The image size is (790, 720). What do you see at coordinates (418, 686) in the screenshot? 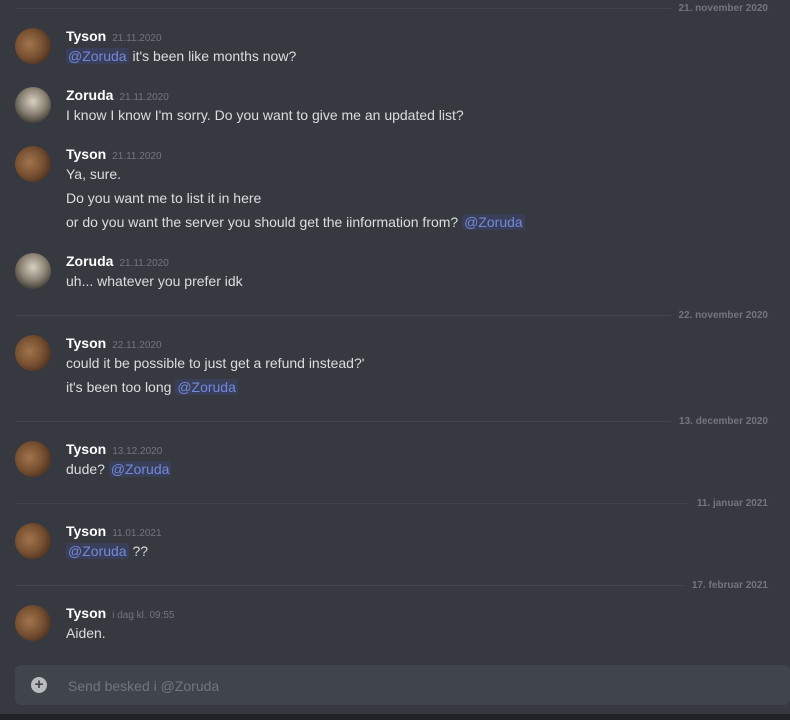
I see `message-input` at bounding box center [418, 686].